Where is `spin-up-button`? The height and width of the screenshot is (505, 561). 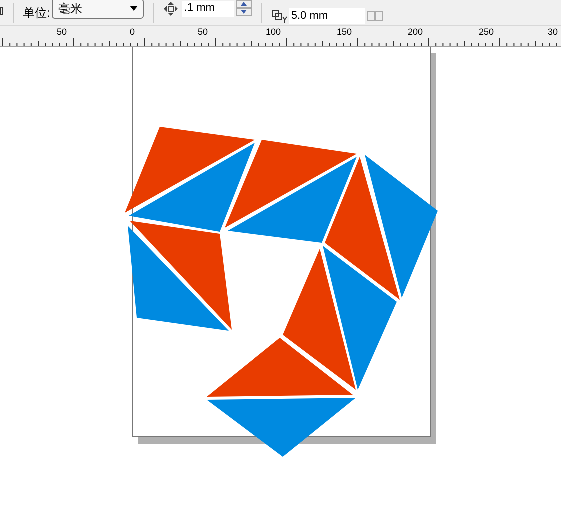 spin-up-button is located at coordinates (244, 4).